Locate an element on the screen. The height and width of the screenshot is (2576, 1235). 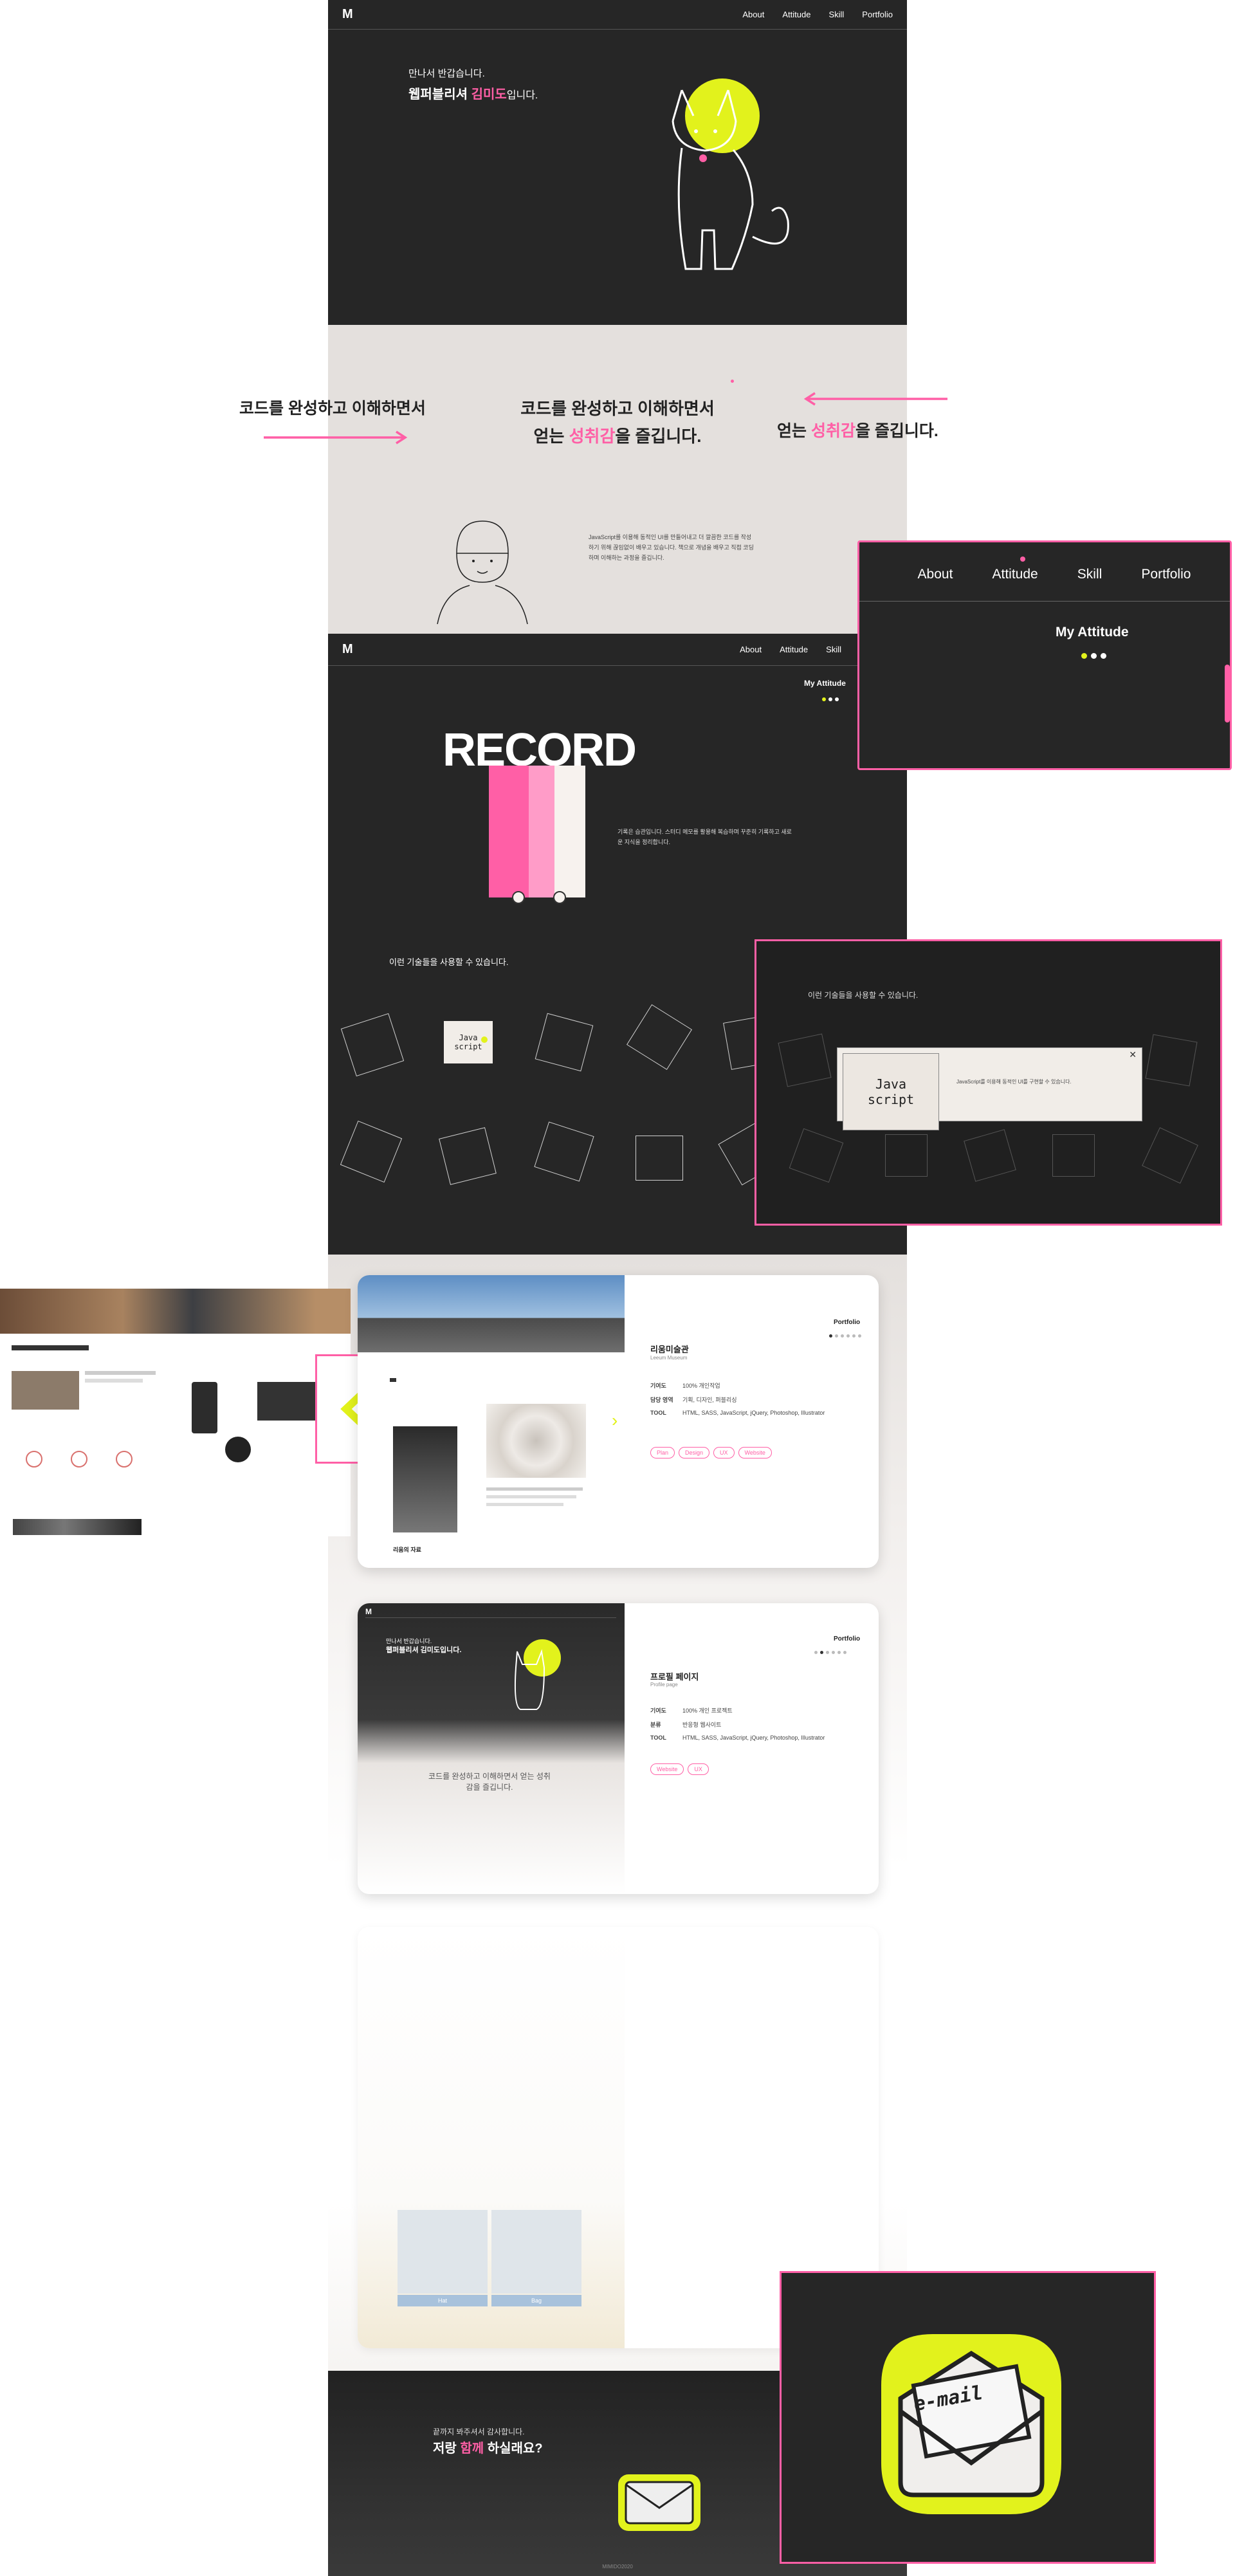
portfolio-mini-preview is located at coordinates (175, 1412).